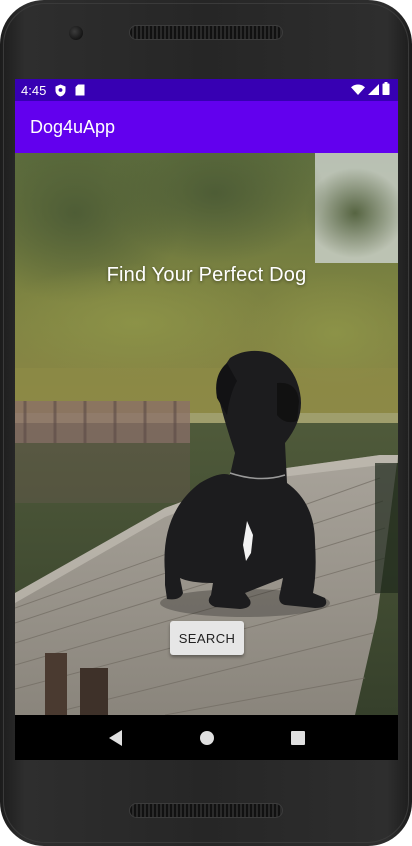  What do you see at coordinates (34, 90) in the screenshot?
I see `status-time: 4:45` at bounding box center [34, 90].